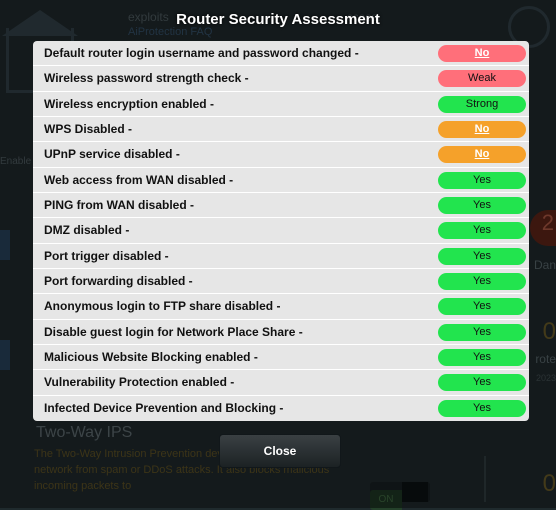 The width and height of the screenshot is (556, 510). What do you see at coordinates (278, 19) in the screenshot?
I see `dialog-title: Router Security Assessment` at bounding box center [278, 19].